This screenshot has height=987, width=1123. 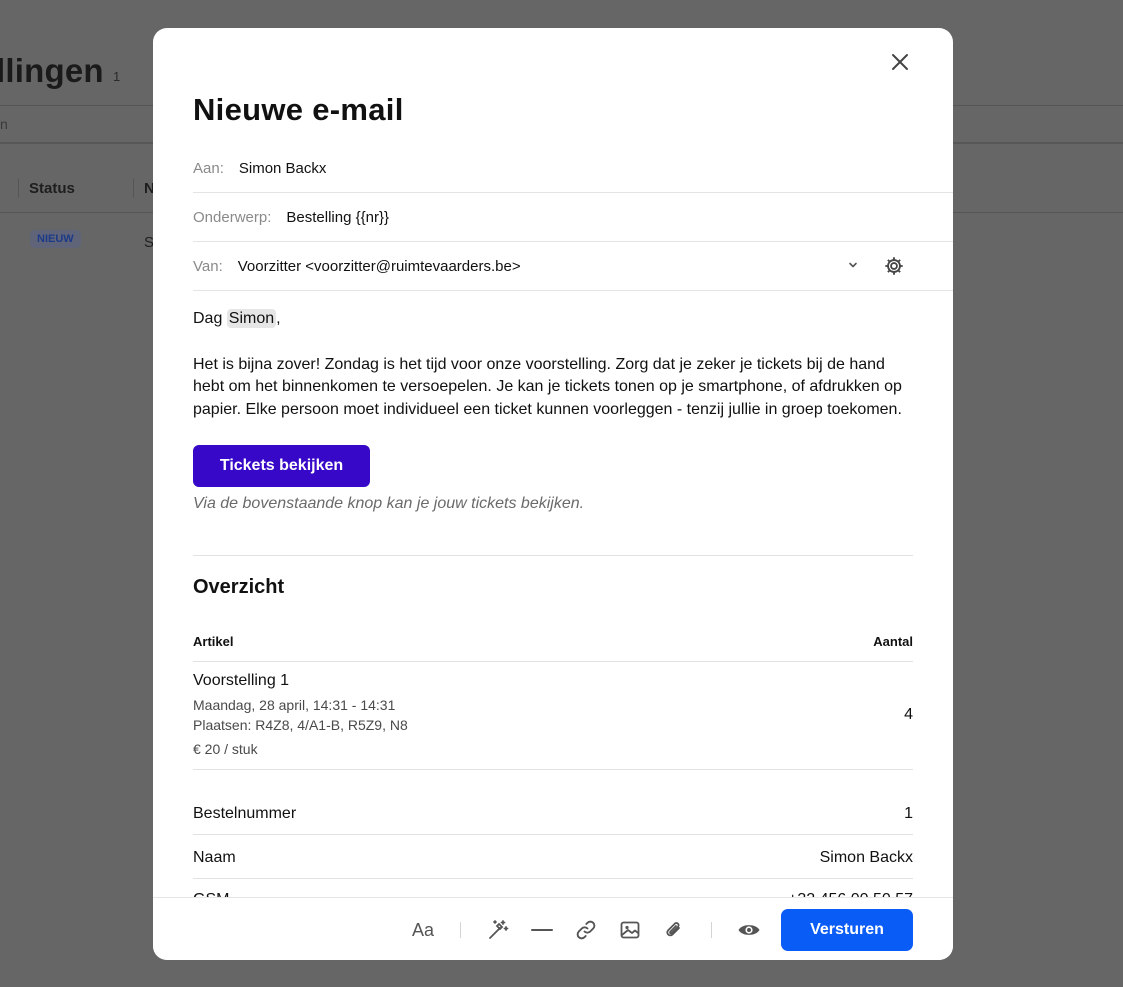 What do you see at coordinates (300, 725) in the screenshot?
I see `item-seats: Plaatsen: R4Z8, 4/A1-B, R5Z9, N8` at bounding box center [300, 725].